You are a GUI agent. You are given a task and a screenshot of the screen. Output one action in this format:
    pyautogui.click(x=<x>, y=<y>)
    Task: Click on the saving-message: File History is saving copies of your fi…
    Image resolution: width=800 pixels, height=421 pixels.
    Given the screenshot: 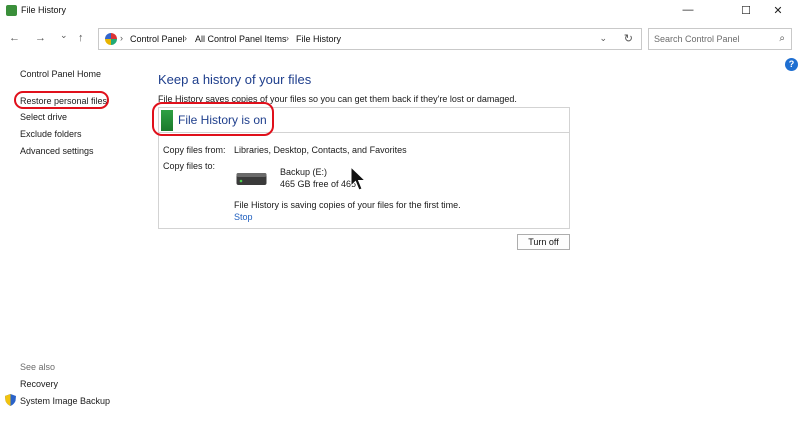 What is the action you would take?
    pyautogui.click(x=347, y=205)
    